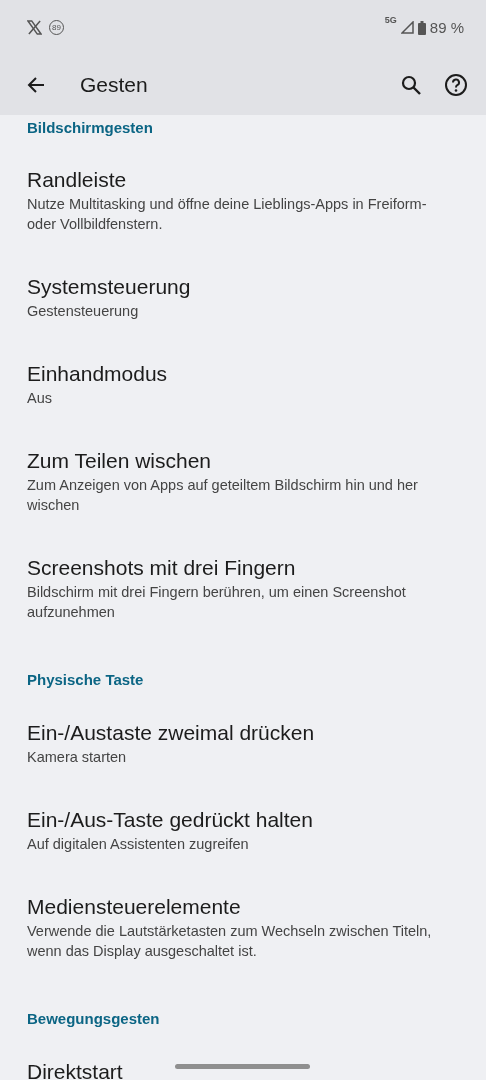 The height and width of the screenshot is (1080, 486). What do you see at coordinates (75, 1069) in the screenshot?
I see `item-title: Direktstart` at bounding box center [75, 1069].